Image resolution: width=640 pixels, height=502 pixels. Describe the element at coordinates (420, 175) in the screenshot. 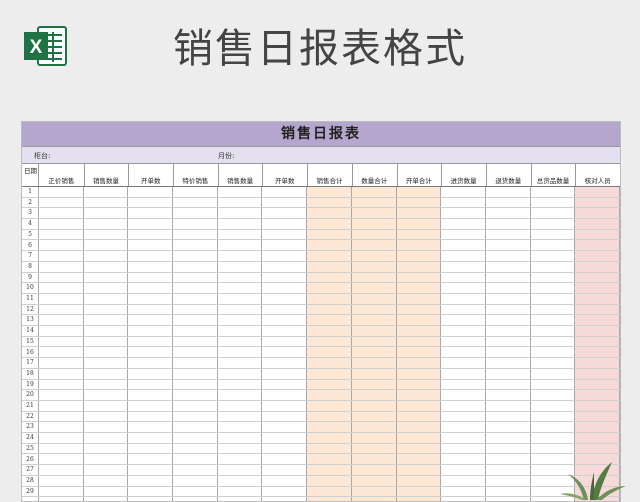

I see `column-header: 开单合计` at that location.